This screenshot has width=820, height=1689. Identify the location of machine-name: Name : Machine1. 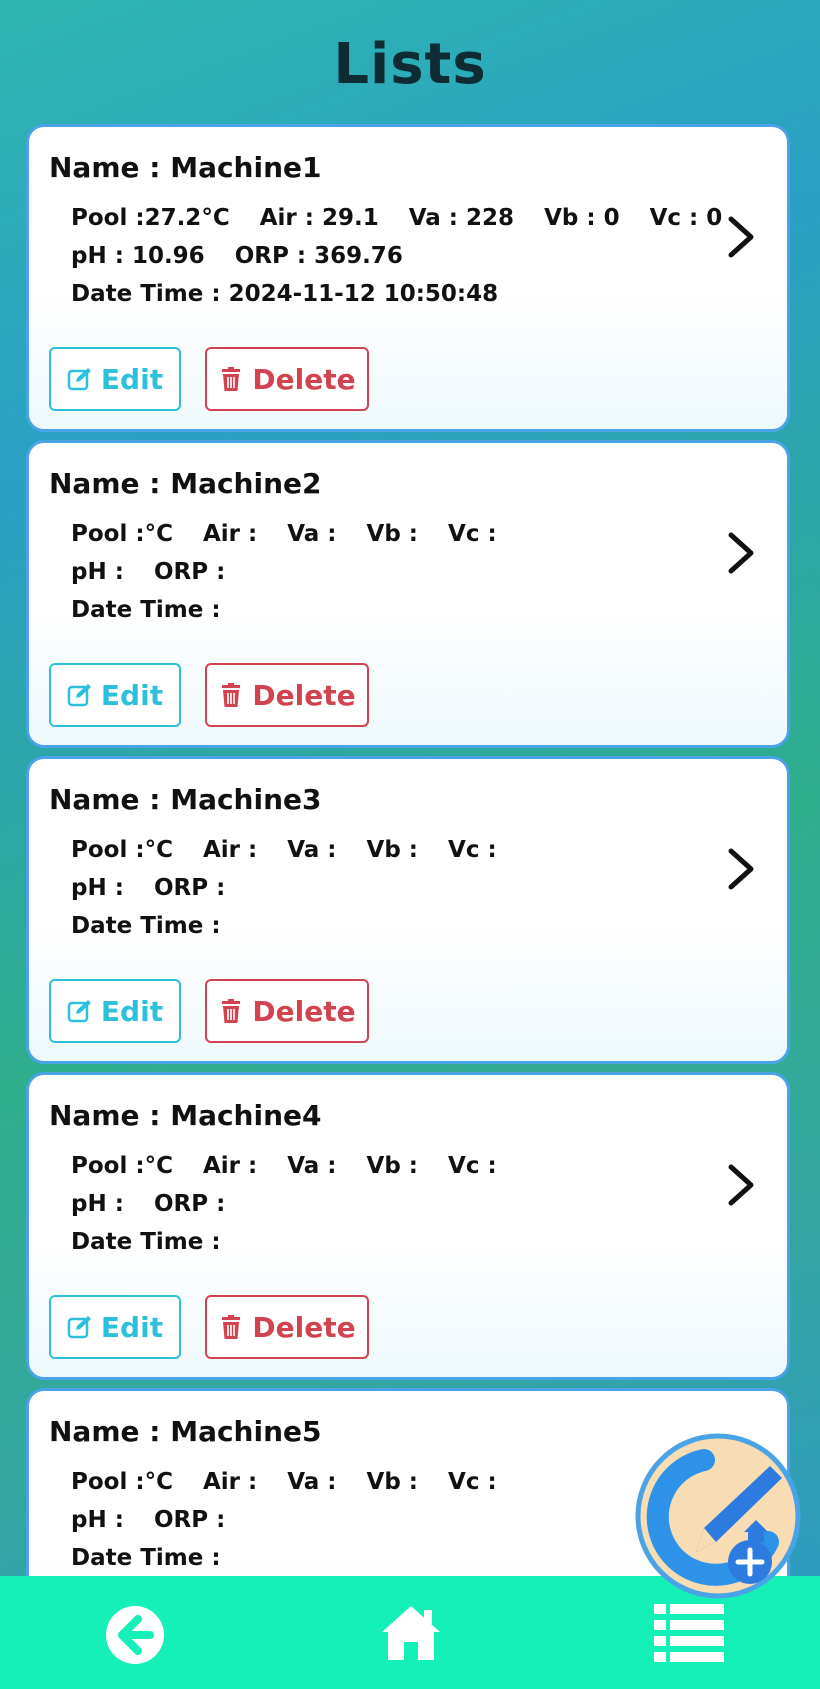
(185, 167).